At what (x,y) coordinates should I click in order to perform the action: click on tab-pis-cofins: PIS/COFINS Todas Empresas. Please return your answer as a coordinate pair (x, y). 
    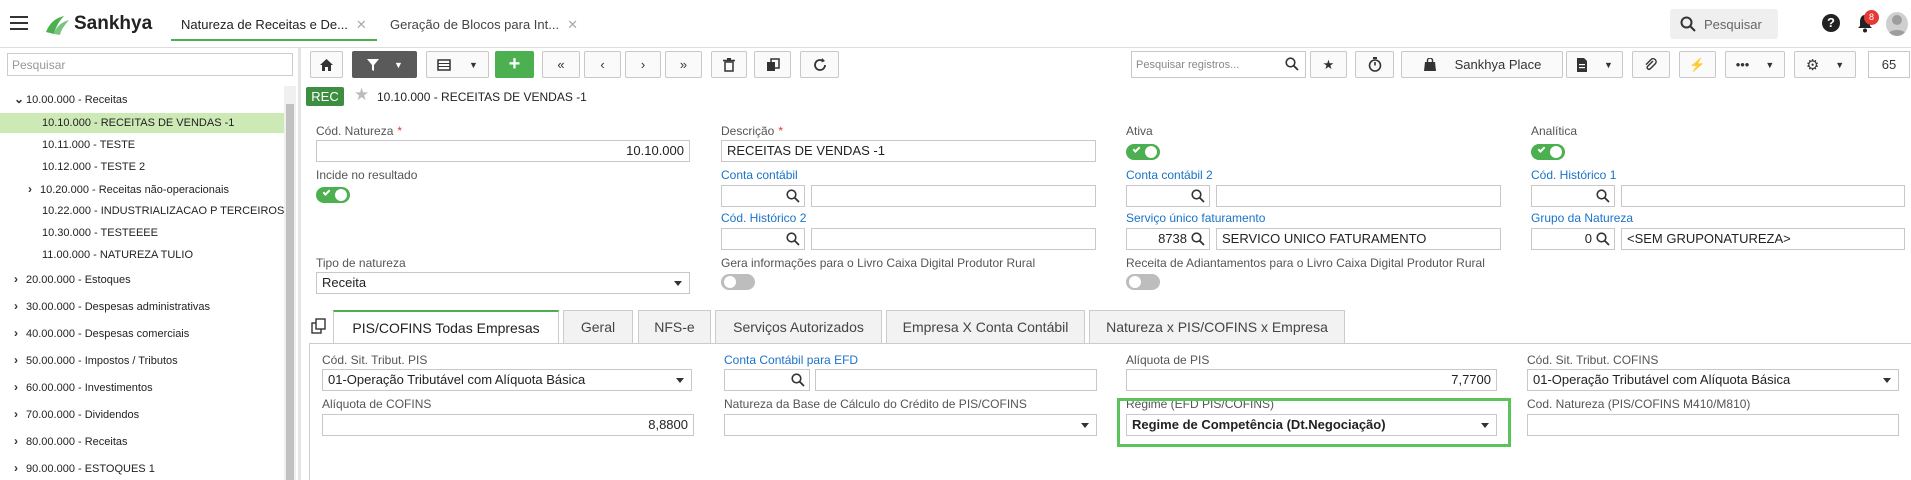
    Looking at the image, I should click on (446, 327).